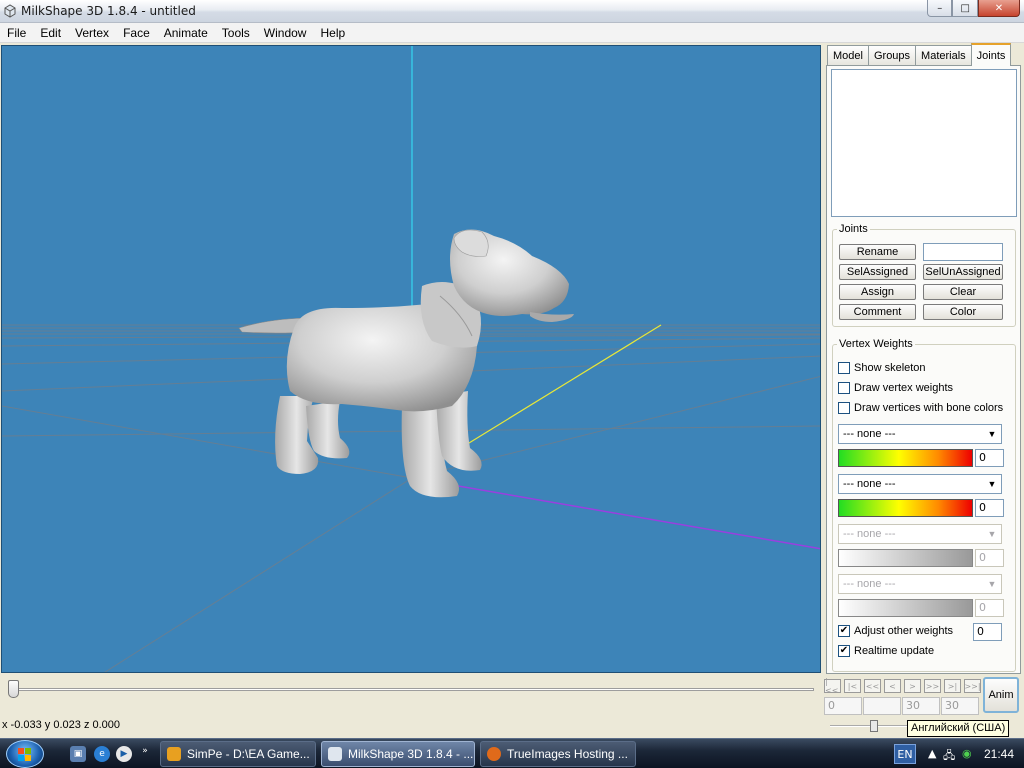 Image resolution: width=1024 pixels, height=768 pixels. What do you see at coordinates (963, 312) in the screenshot?
I see `color-button: Color` at bounding box center [963, 312].